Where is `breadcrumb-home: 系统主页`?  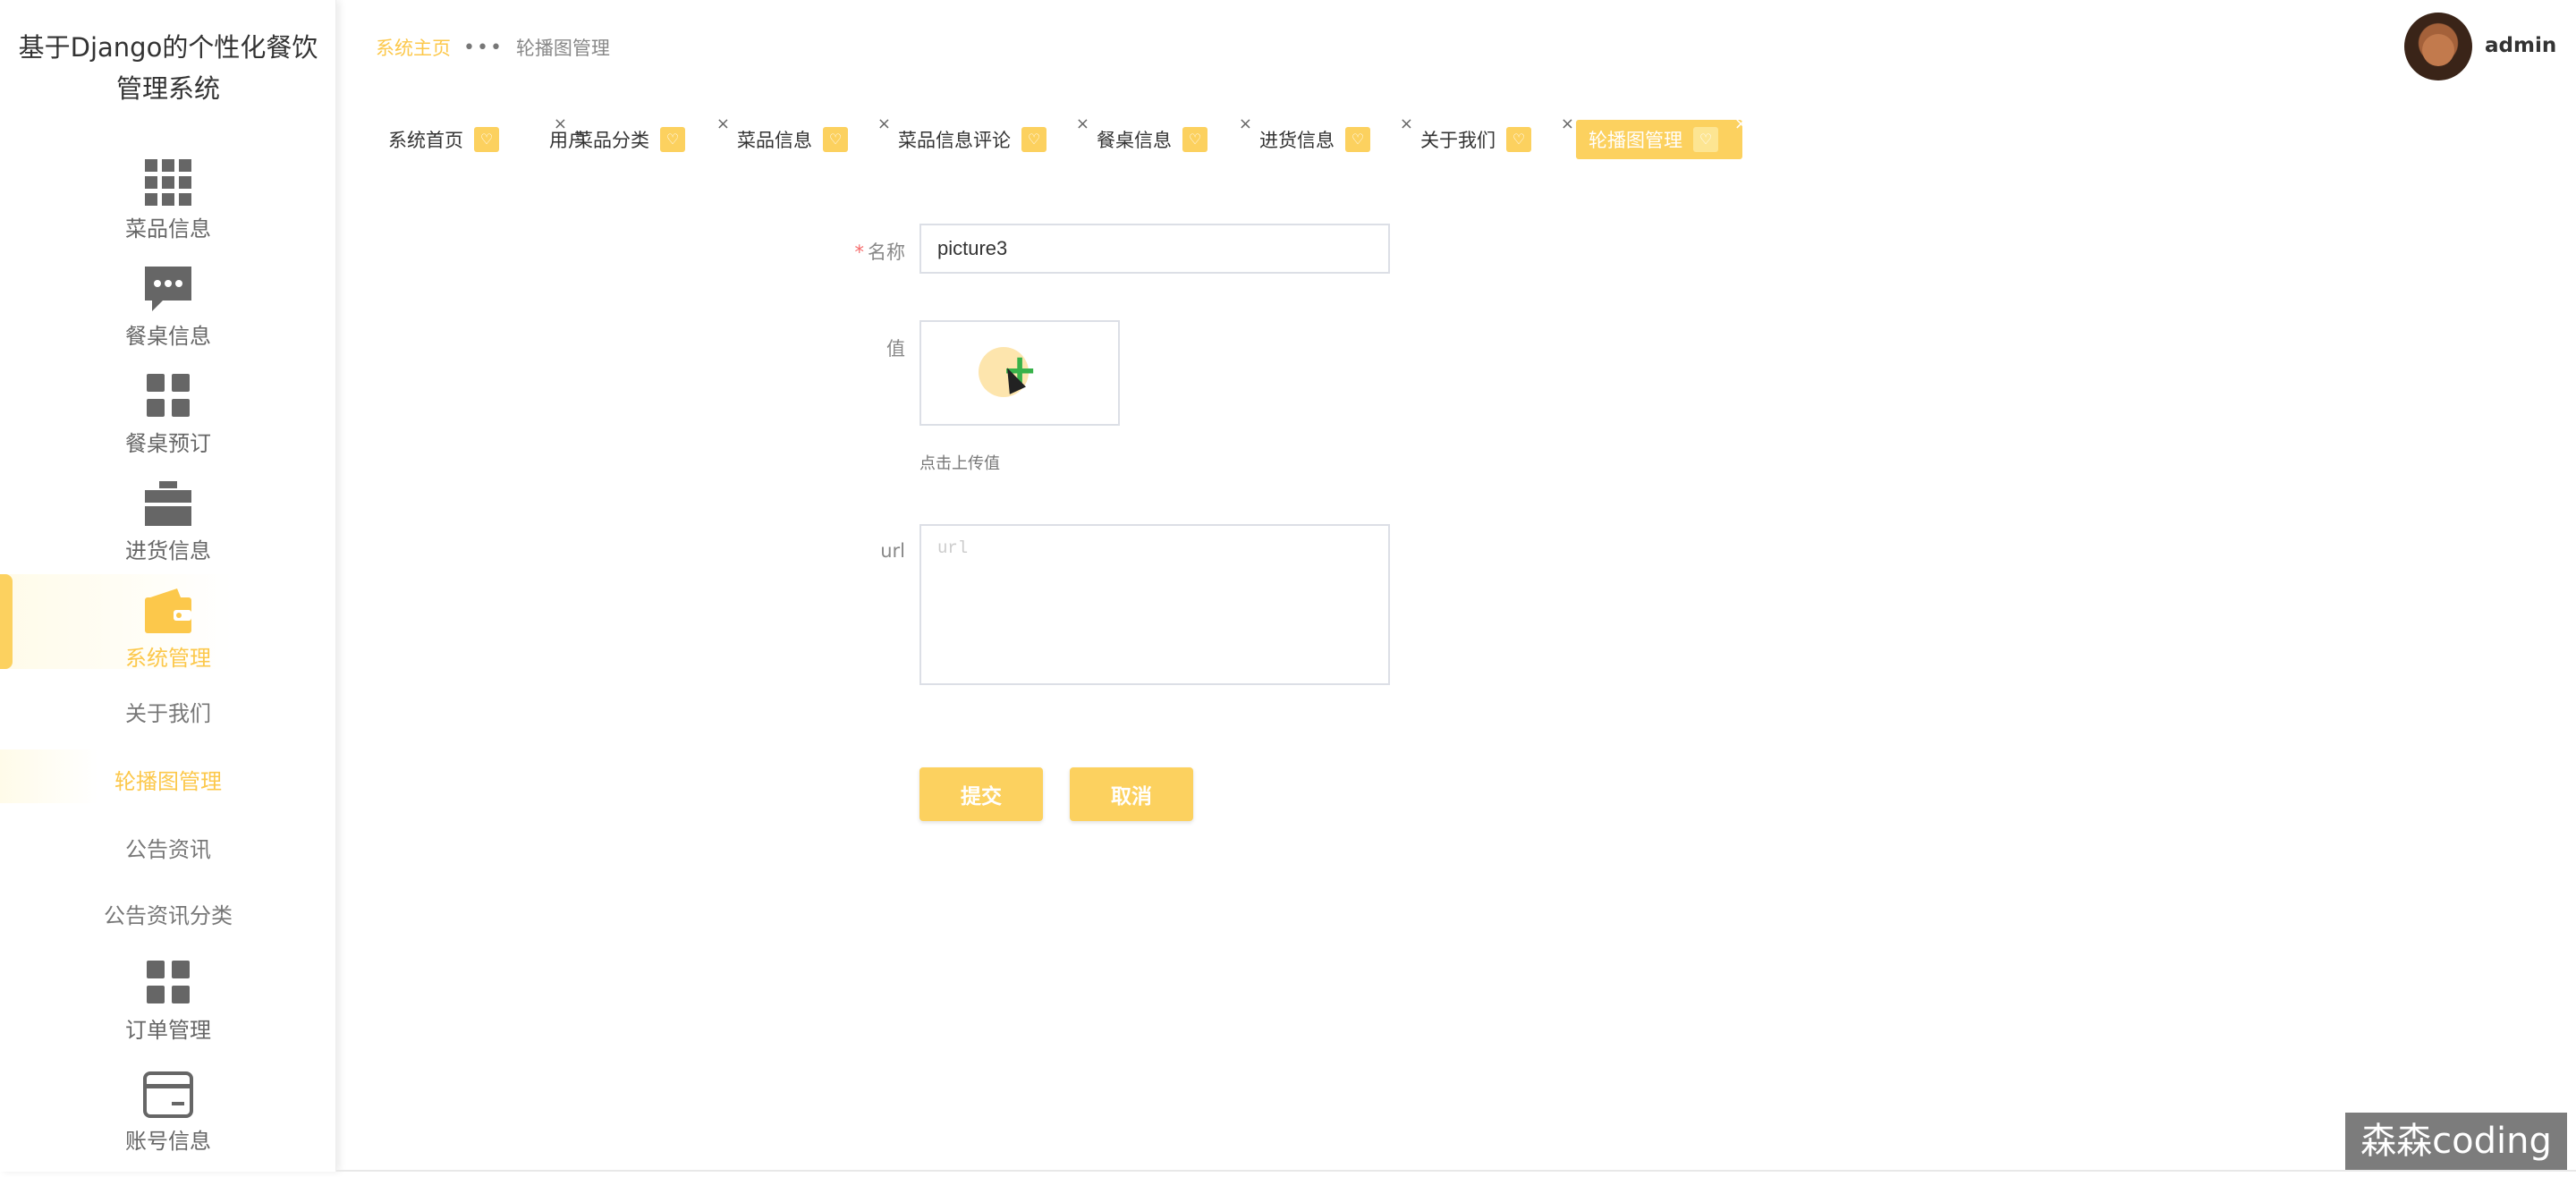
breadcrumb-home: 系统主页 is located at coordinates (413, 47).